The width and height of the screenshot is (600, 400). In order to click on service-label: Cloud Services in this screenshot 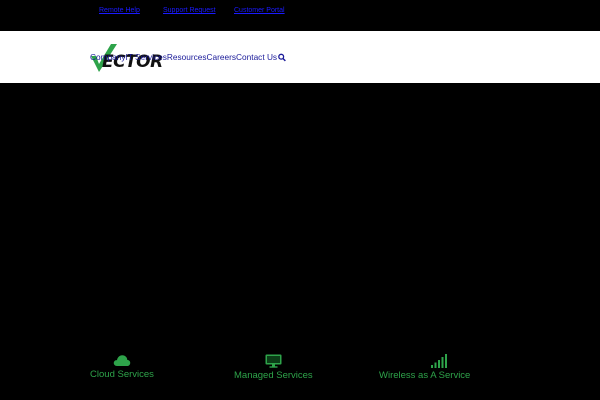, I will do `click(122, 374)`.